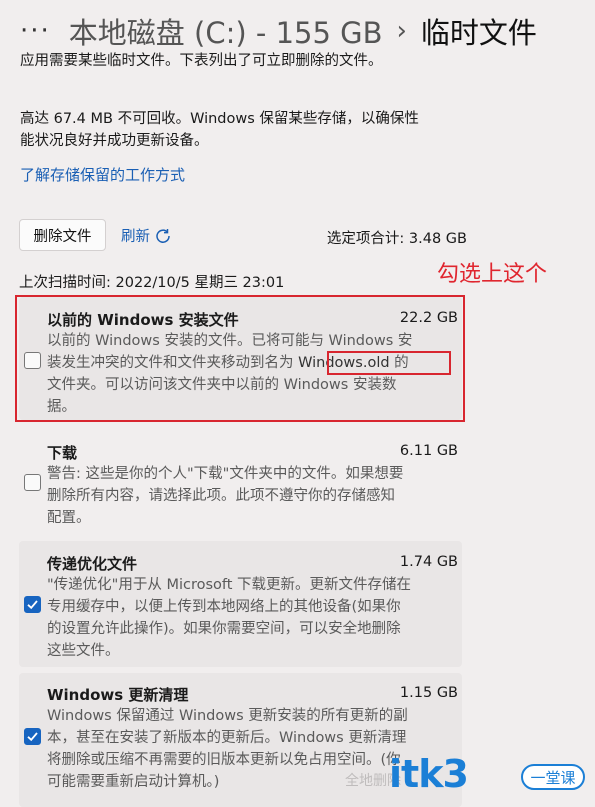 The image size is (595, 807). I want to click on last-scan-time: 上次扫描时间: 2022/10/5 星期三 23:01, so click(152, 283).